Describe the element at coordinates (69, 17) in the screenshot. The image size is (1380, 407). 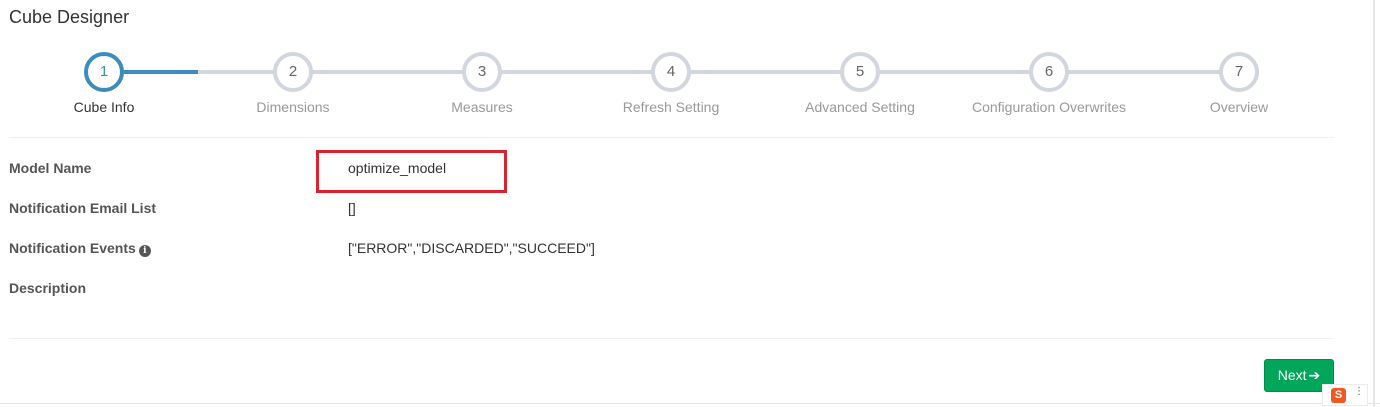
I see `page-title: Cube Designer` at that location.